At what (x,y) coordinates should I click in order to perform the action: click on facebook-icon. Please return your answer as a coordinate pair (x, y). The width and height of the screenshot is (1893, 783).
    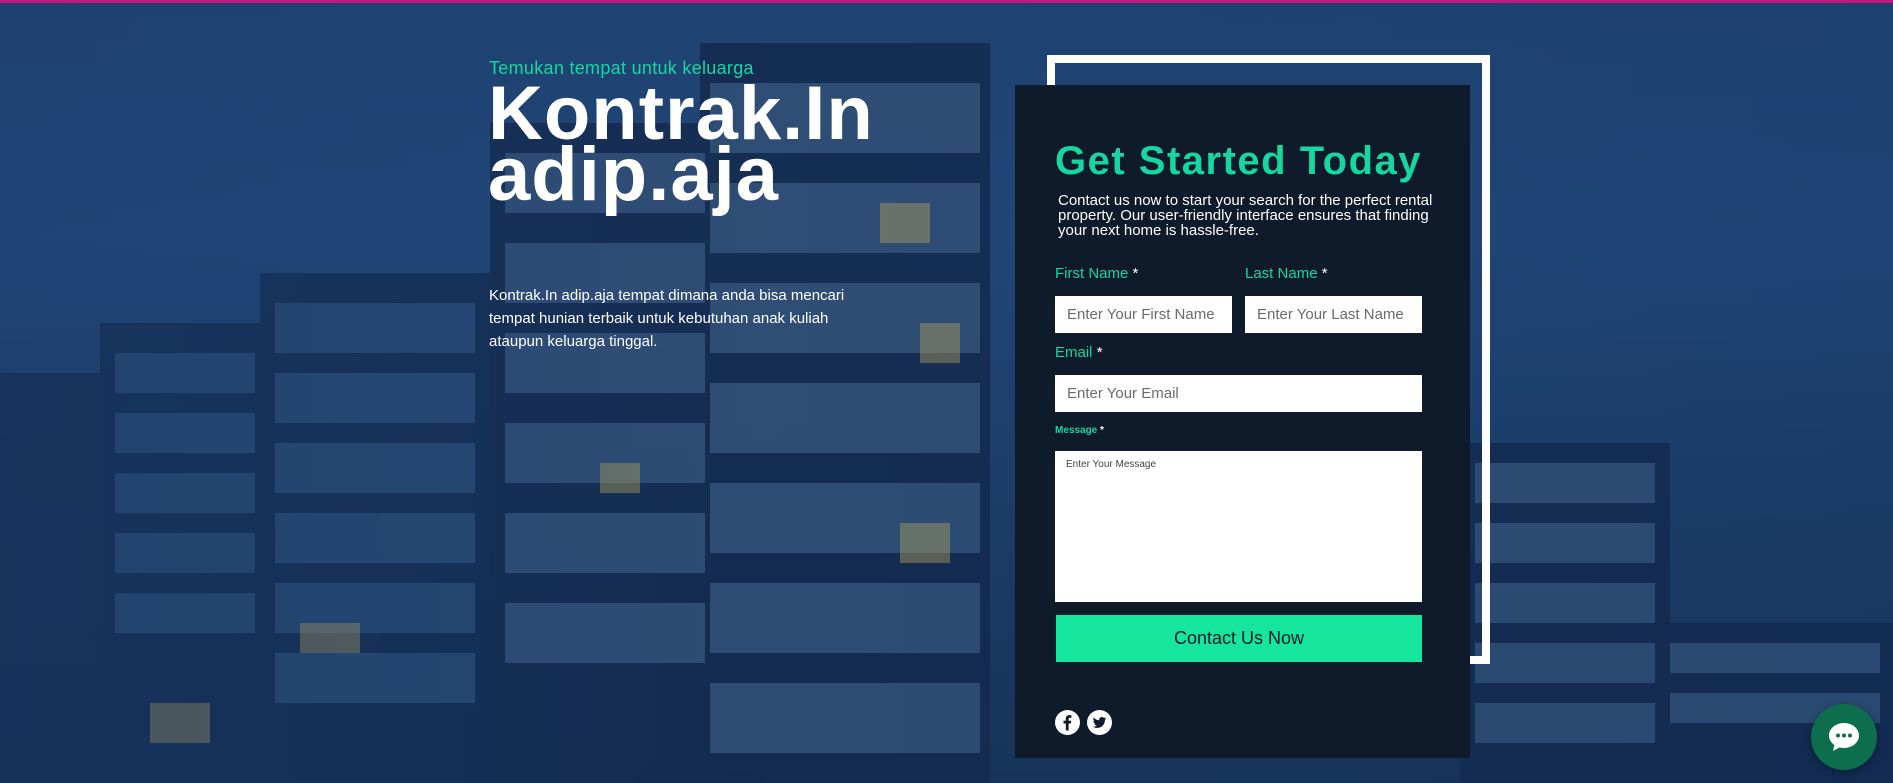
    Looking at the image, I should click on (1067, 723).